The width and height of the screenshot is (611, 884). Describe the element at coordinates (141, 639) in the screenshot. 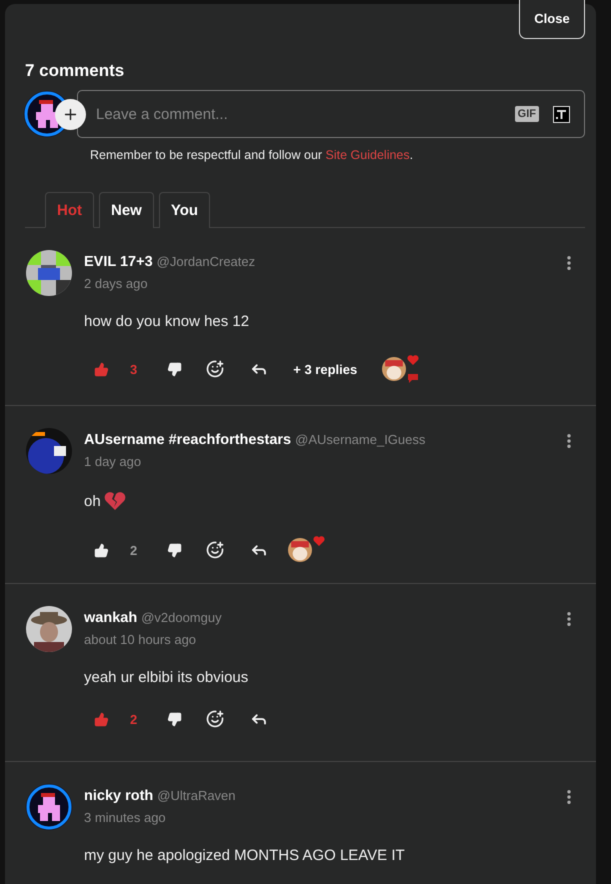

I see `comment-time: about 10 hours ago` at that location.